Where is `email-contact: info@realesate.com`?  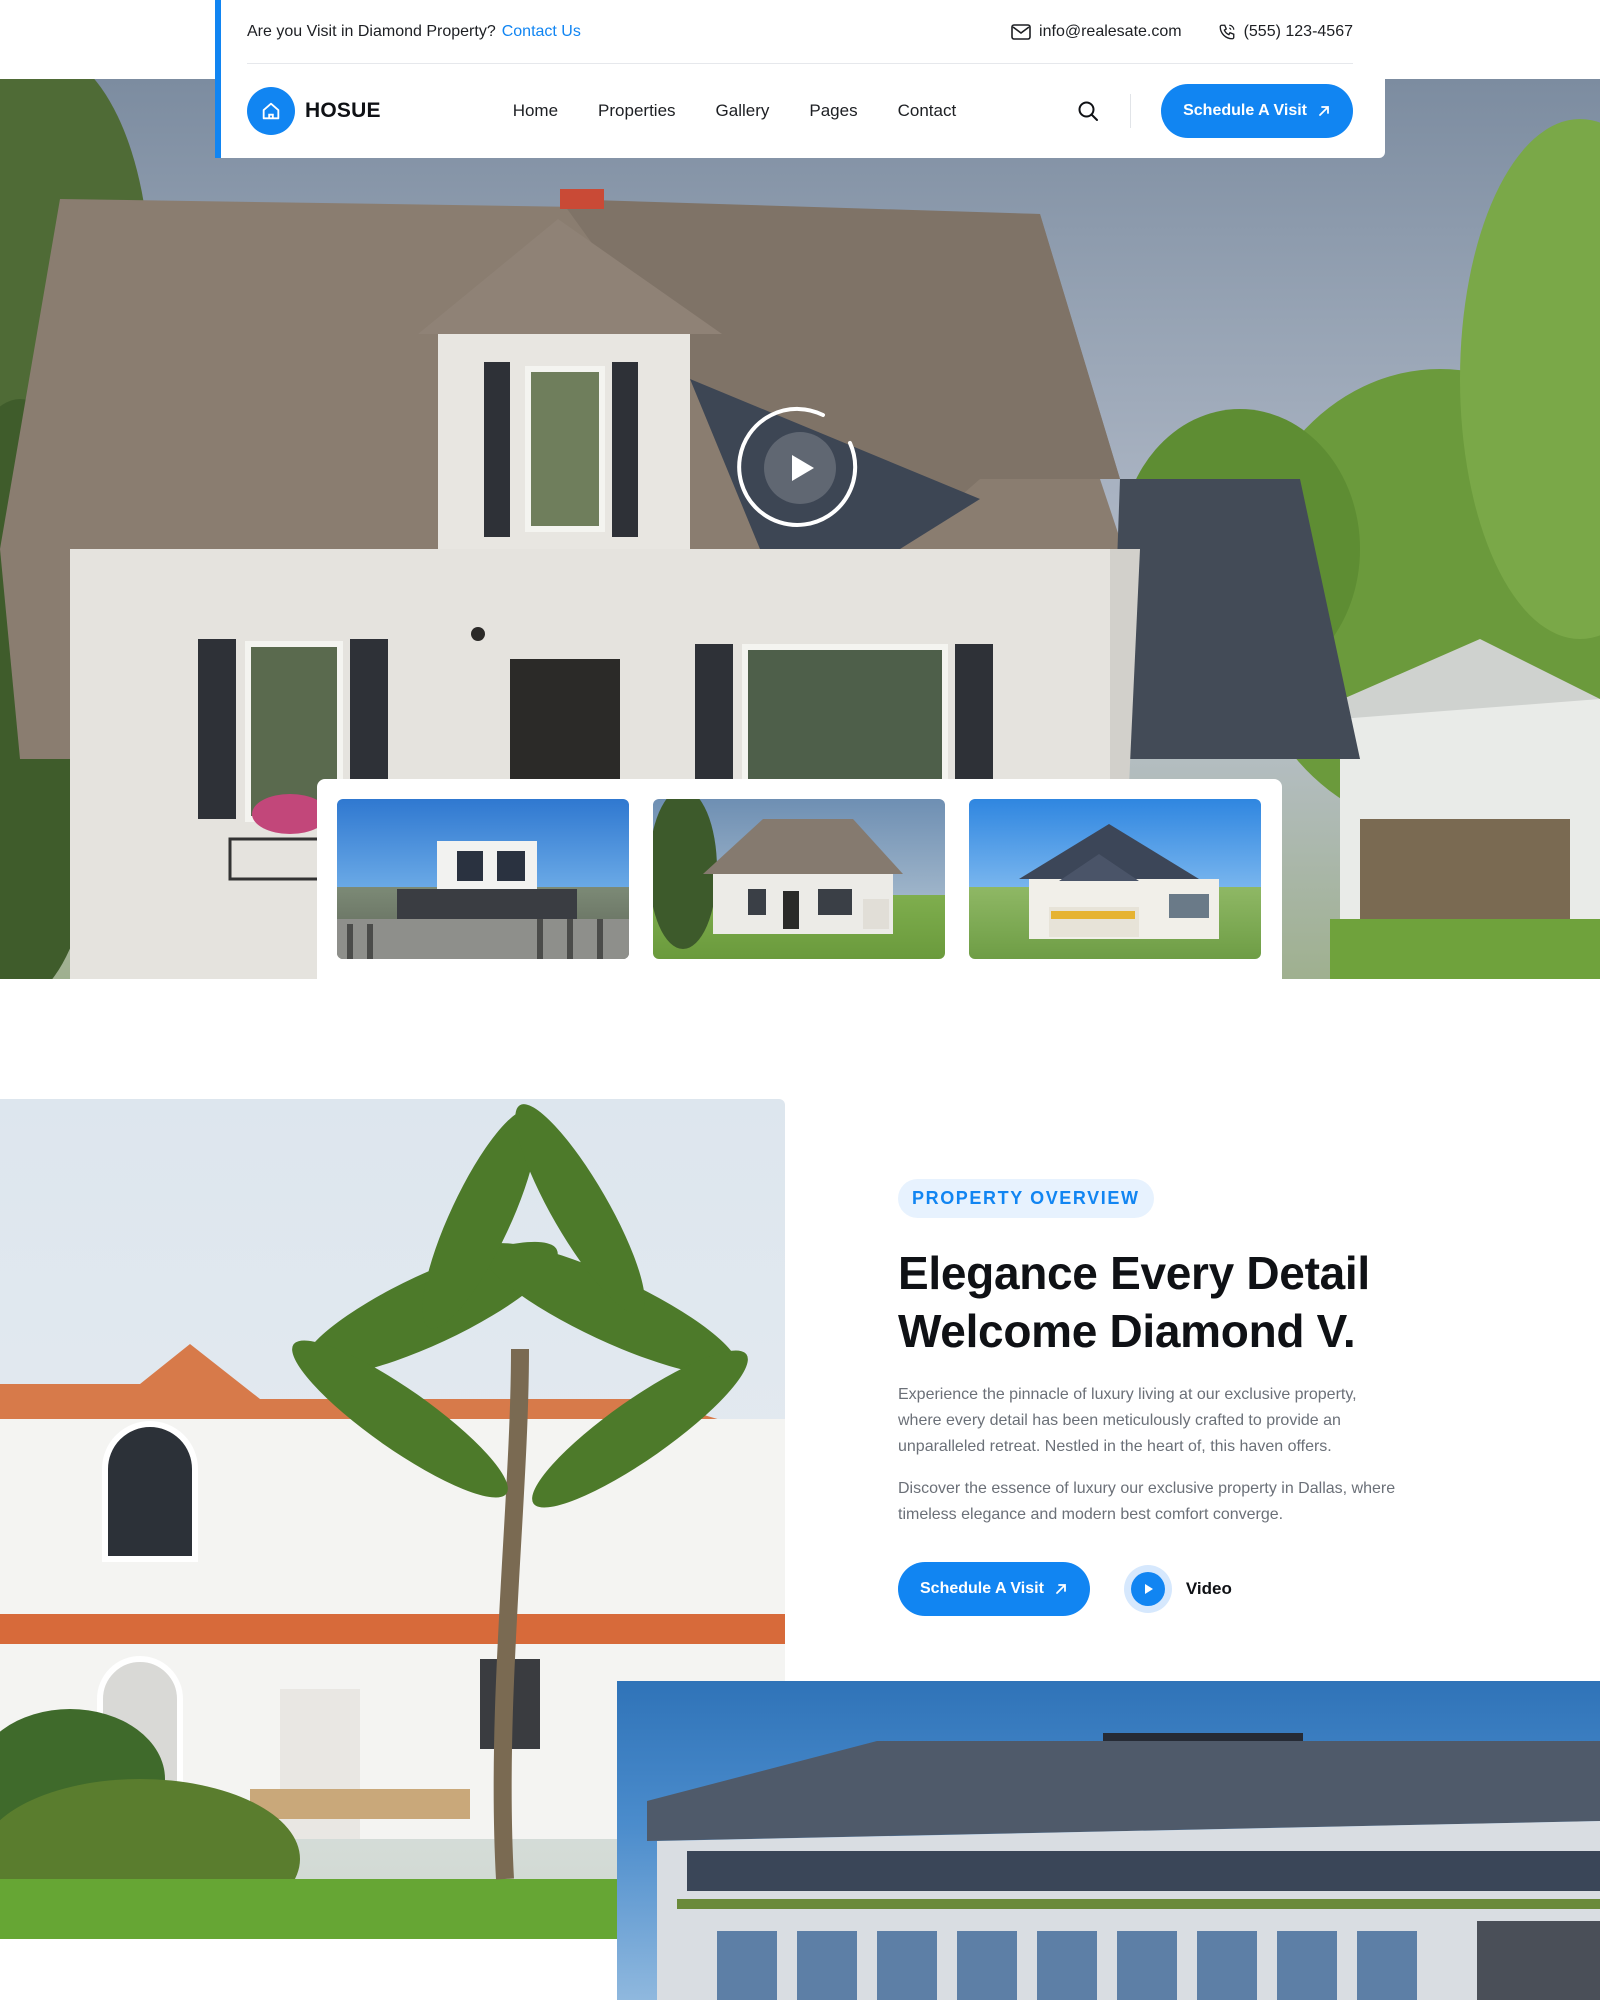
email-contact: info@realesate.com is located at coordinates (1096, 32).